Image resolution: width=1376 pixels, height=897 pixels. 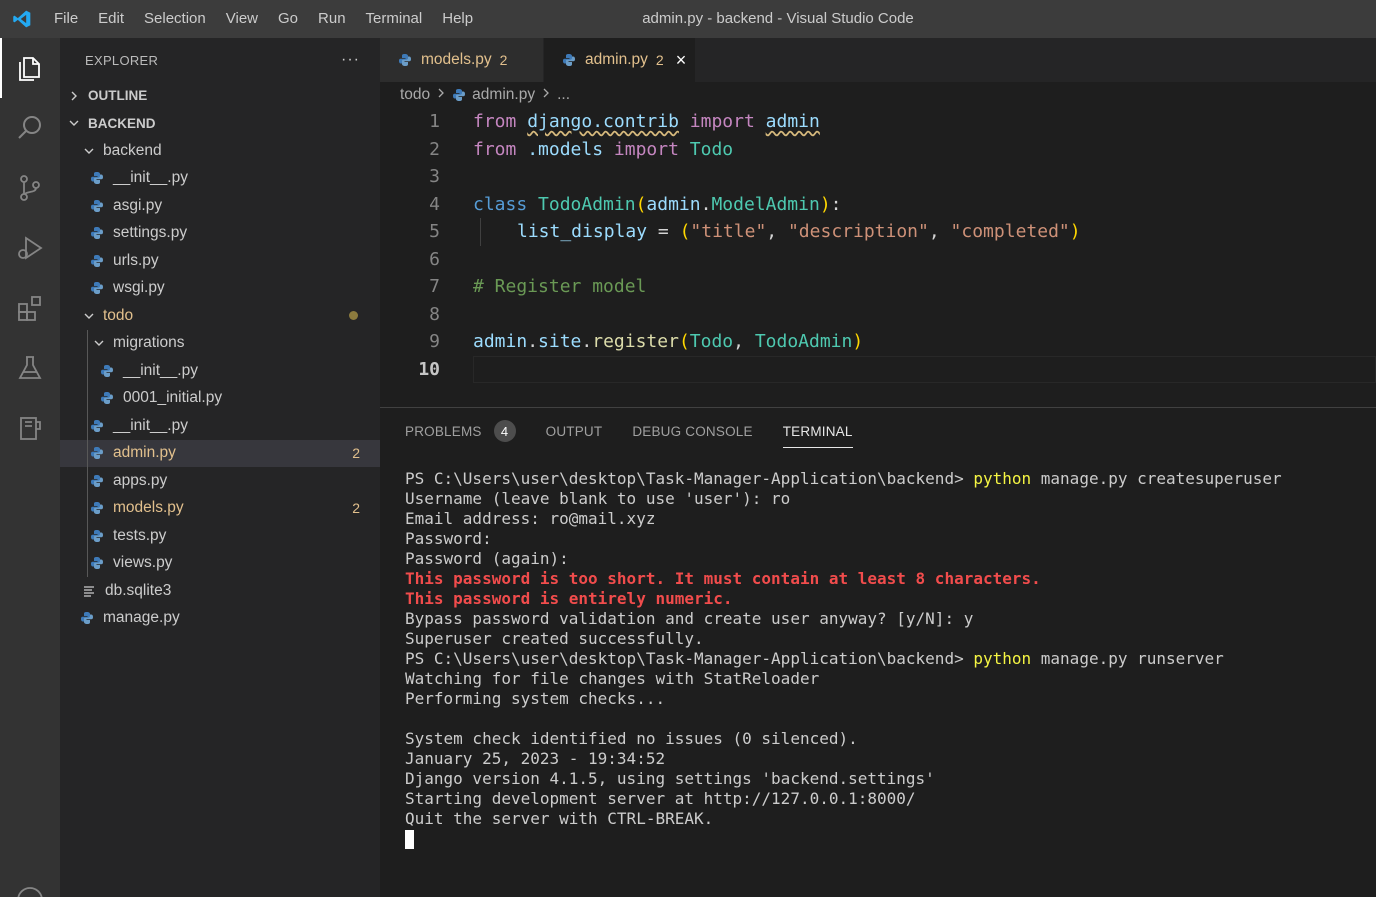 I want to click on tree-folder-todo: todo, so click(x=220, y=316).